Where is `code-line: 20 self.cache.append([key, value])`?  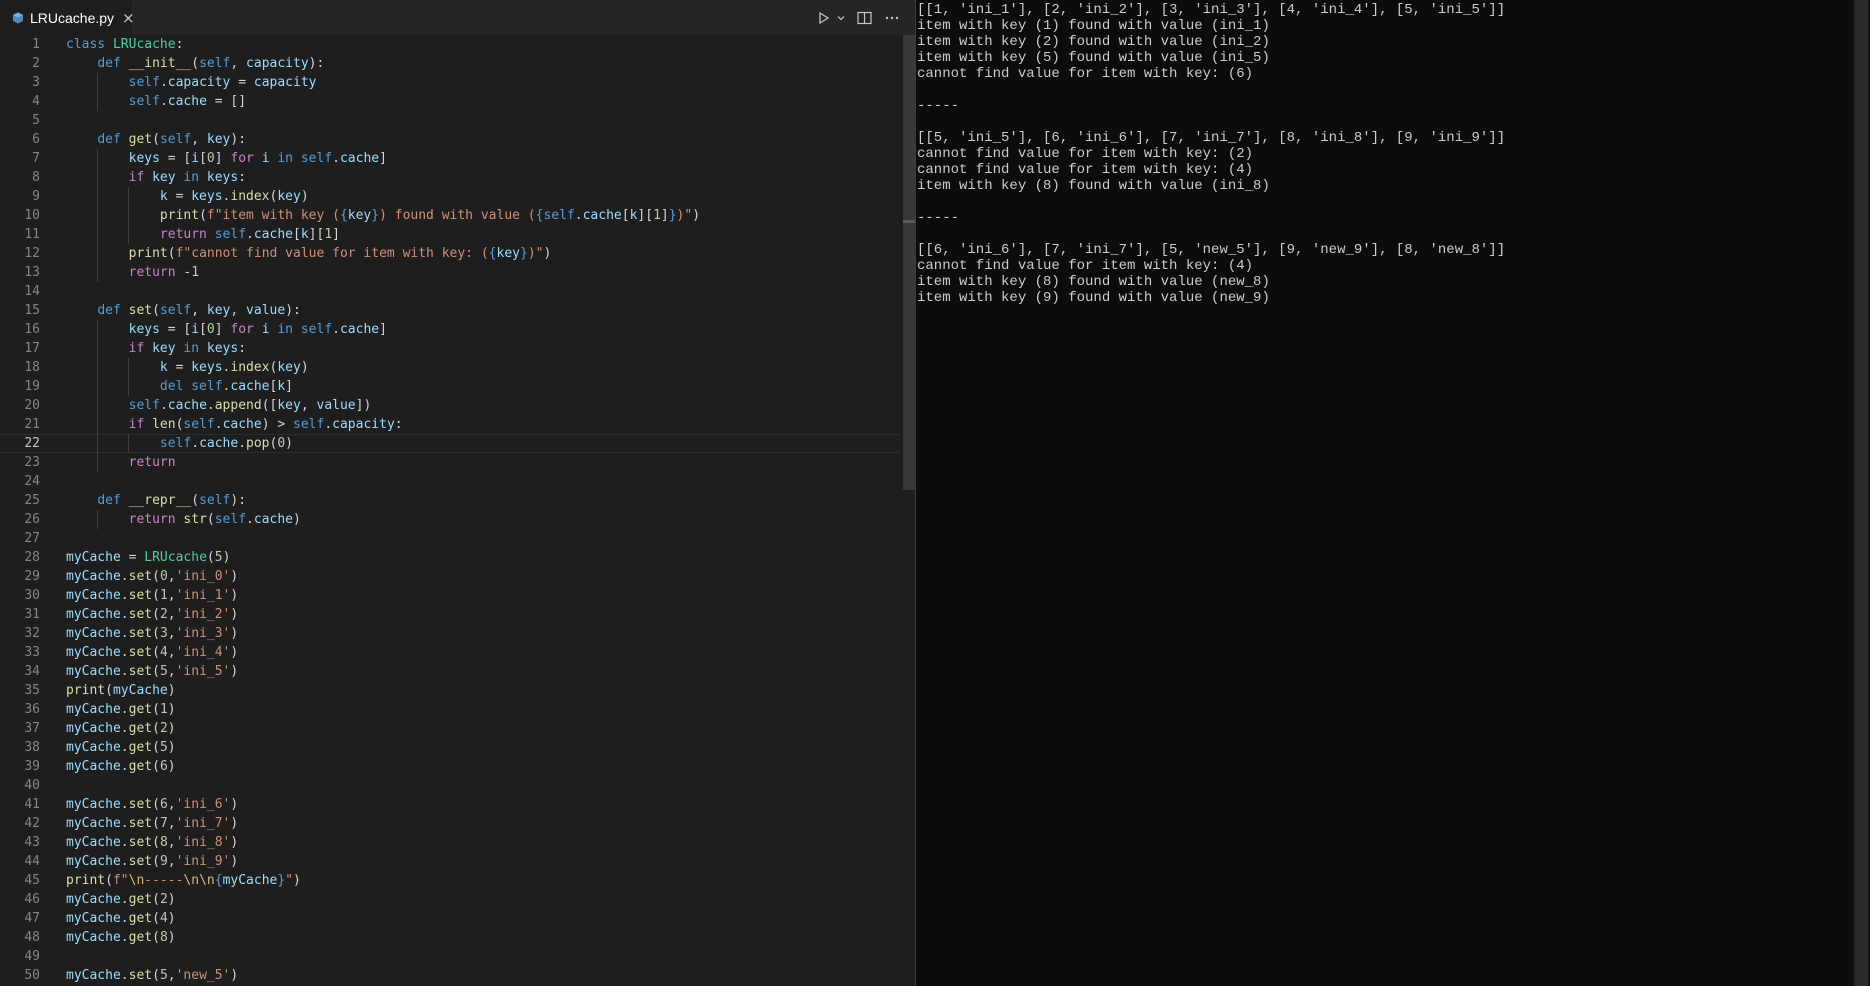 code-line: 20 self.cache.append([key, value]) is located at coordinates (450, 405).